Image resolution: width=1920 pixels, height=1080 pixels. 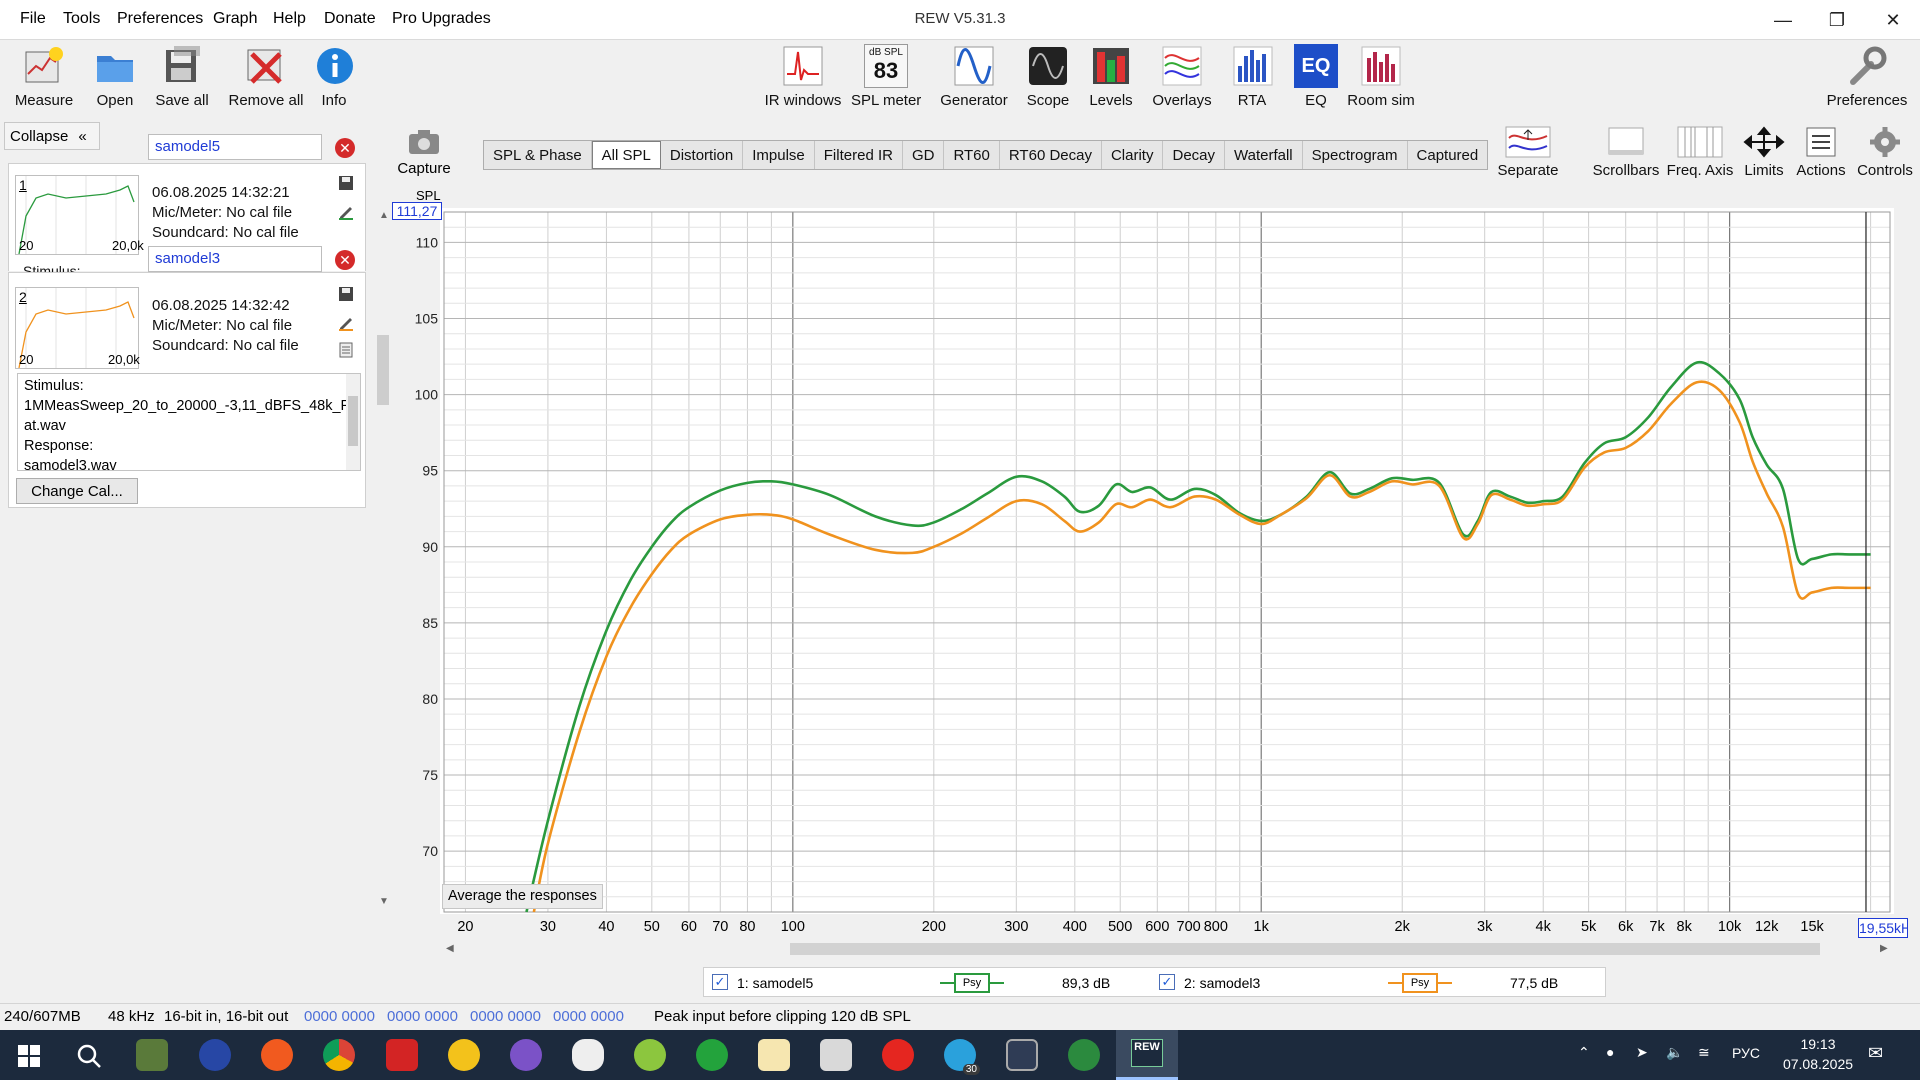 What do you see at coordinates (924, 155) in the screenshot?
I see `tab-gd: GD` at bounding box center [924, 155].